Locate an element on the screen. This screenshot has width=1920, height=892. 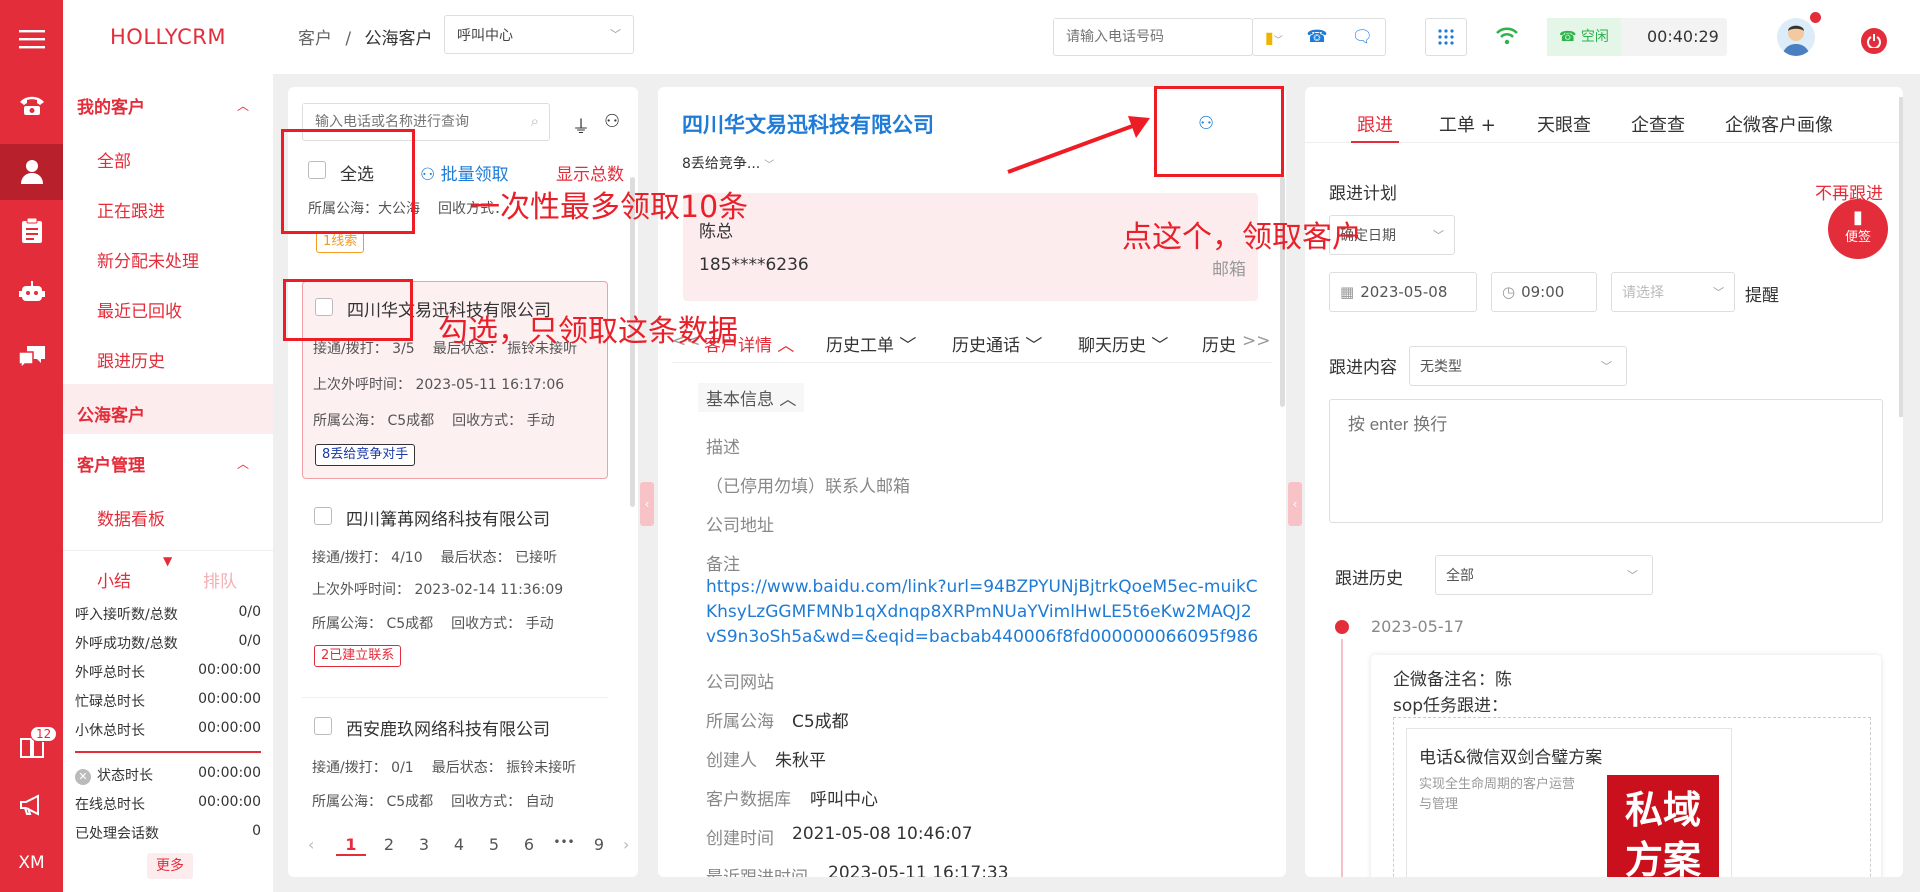
nav-item-public-pool: 公海客户 is located at coordinates (111, 413).